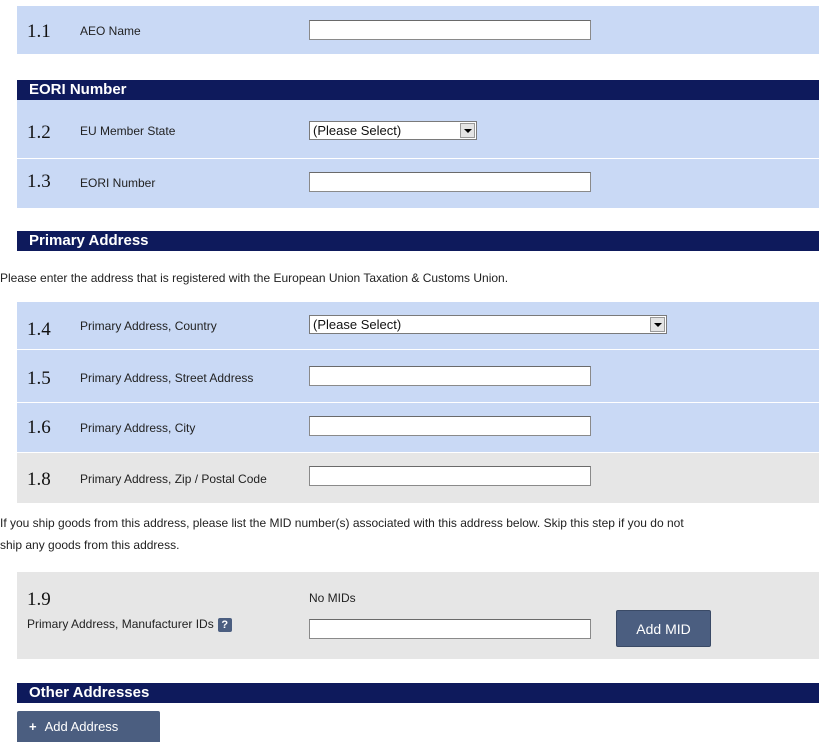 This screenshot has width=819, height=742. I want to click on aeo-name-label: AEO Name, so click(110, 31).